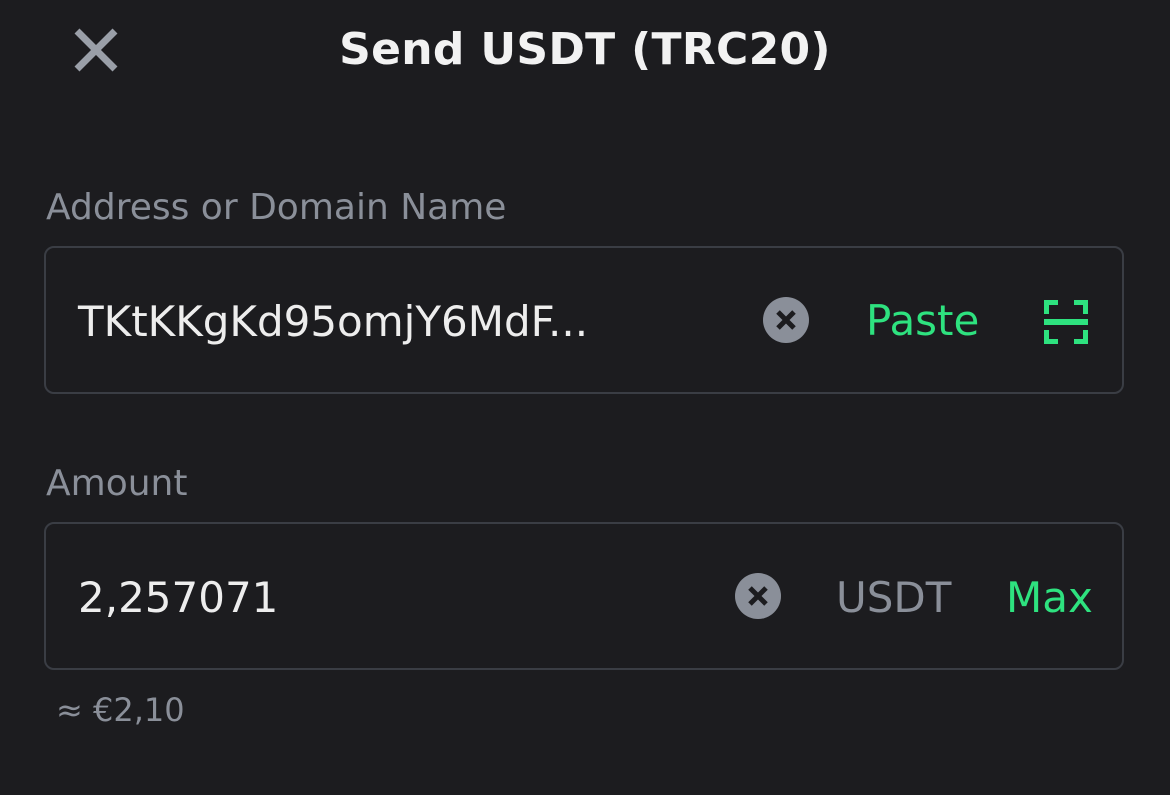 The height and width of the screenshot is (795, 1170). I want to click on address-label: Address or Domain Name, so click(276, 207).